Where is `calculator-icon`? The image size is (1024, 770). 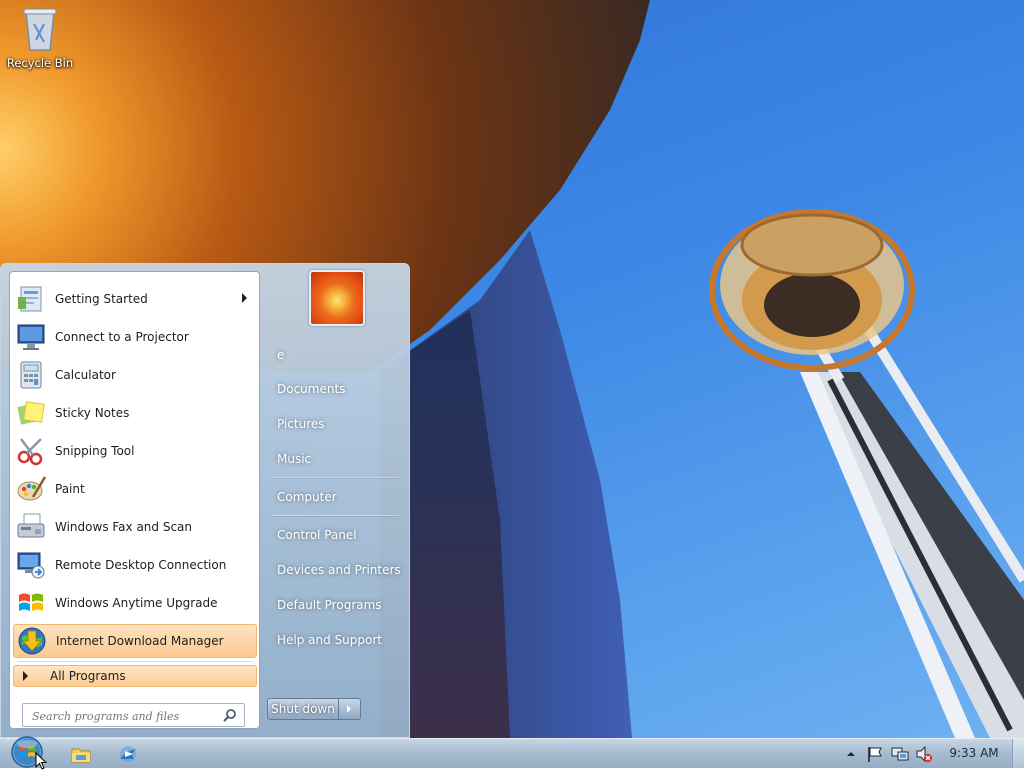 calculator-icon is located at coordinates (31, 375).